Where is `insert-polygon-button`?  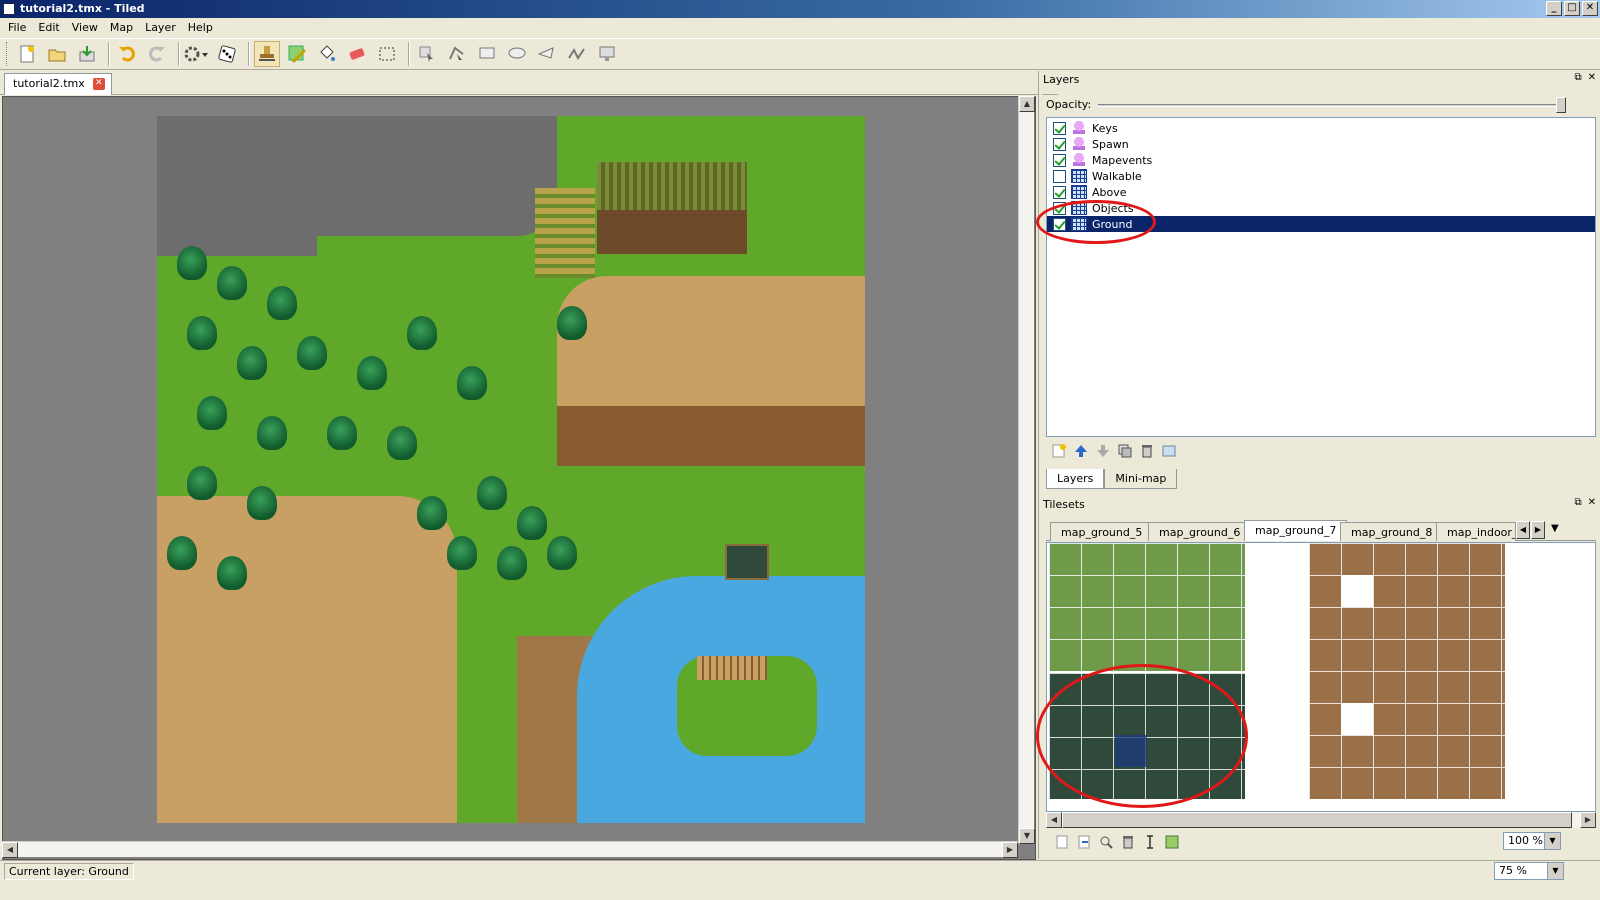 insert-polygon-button is located at coordinates (547, 54).